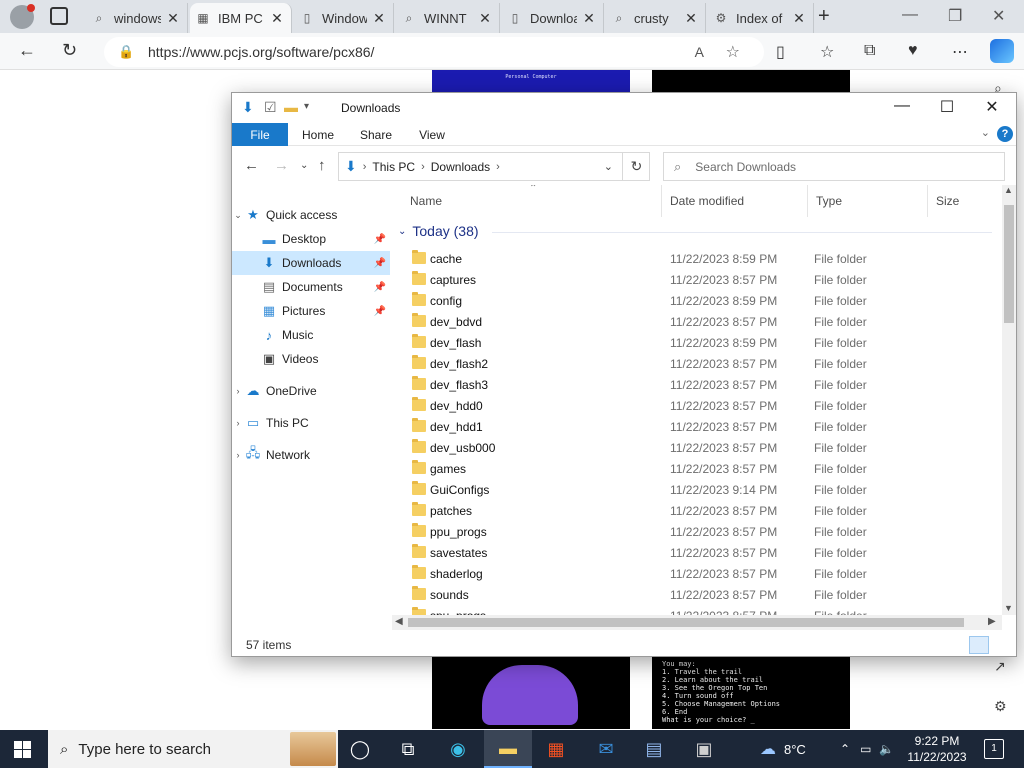  What do you see at coordinates (260, 134) in the screenshot?
I see `tab-file: File` at bounding box center [260, 134].